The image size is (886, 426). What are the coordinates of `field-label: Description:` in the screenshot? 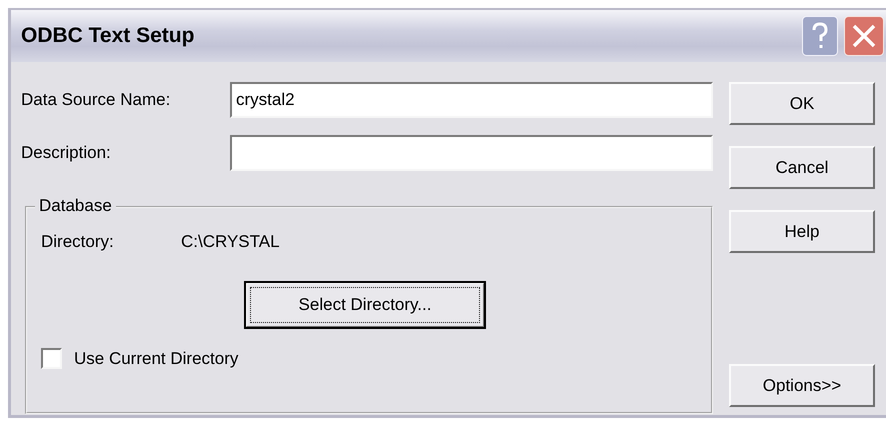 It's located at (66, 153).